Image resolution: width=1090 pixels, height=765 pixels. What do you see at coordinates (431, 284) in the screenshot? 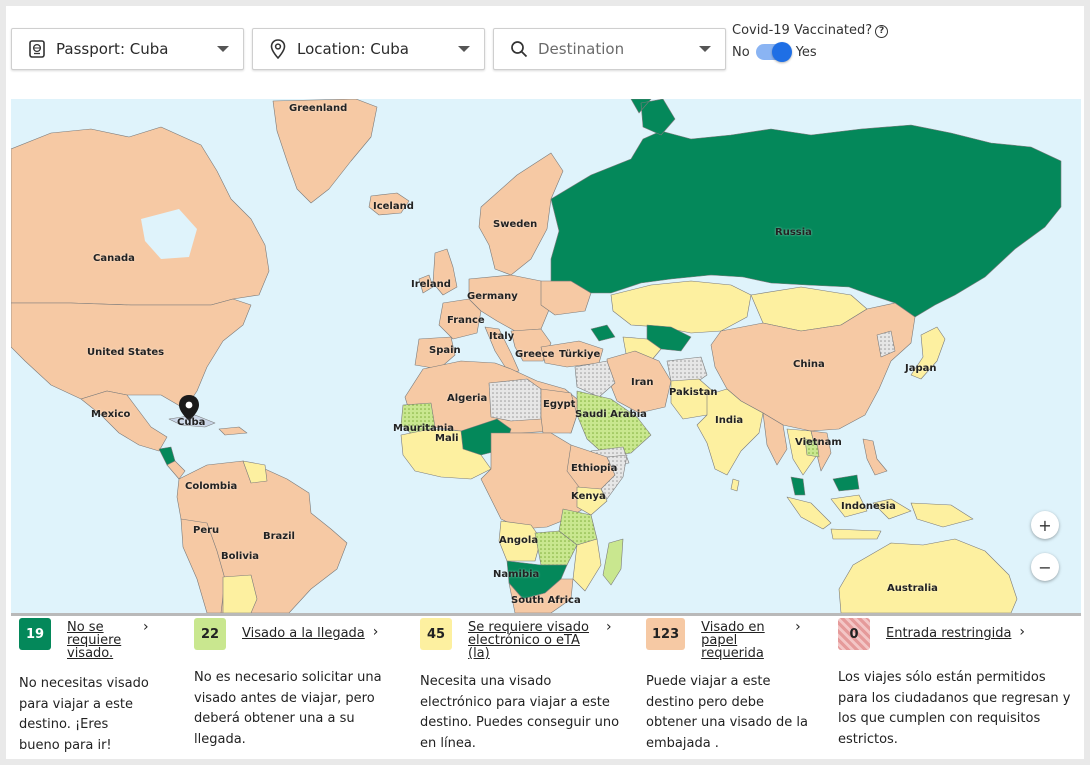
I see `map-label-ireland: Ireland` at bounding box center [431, 284].